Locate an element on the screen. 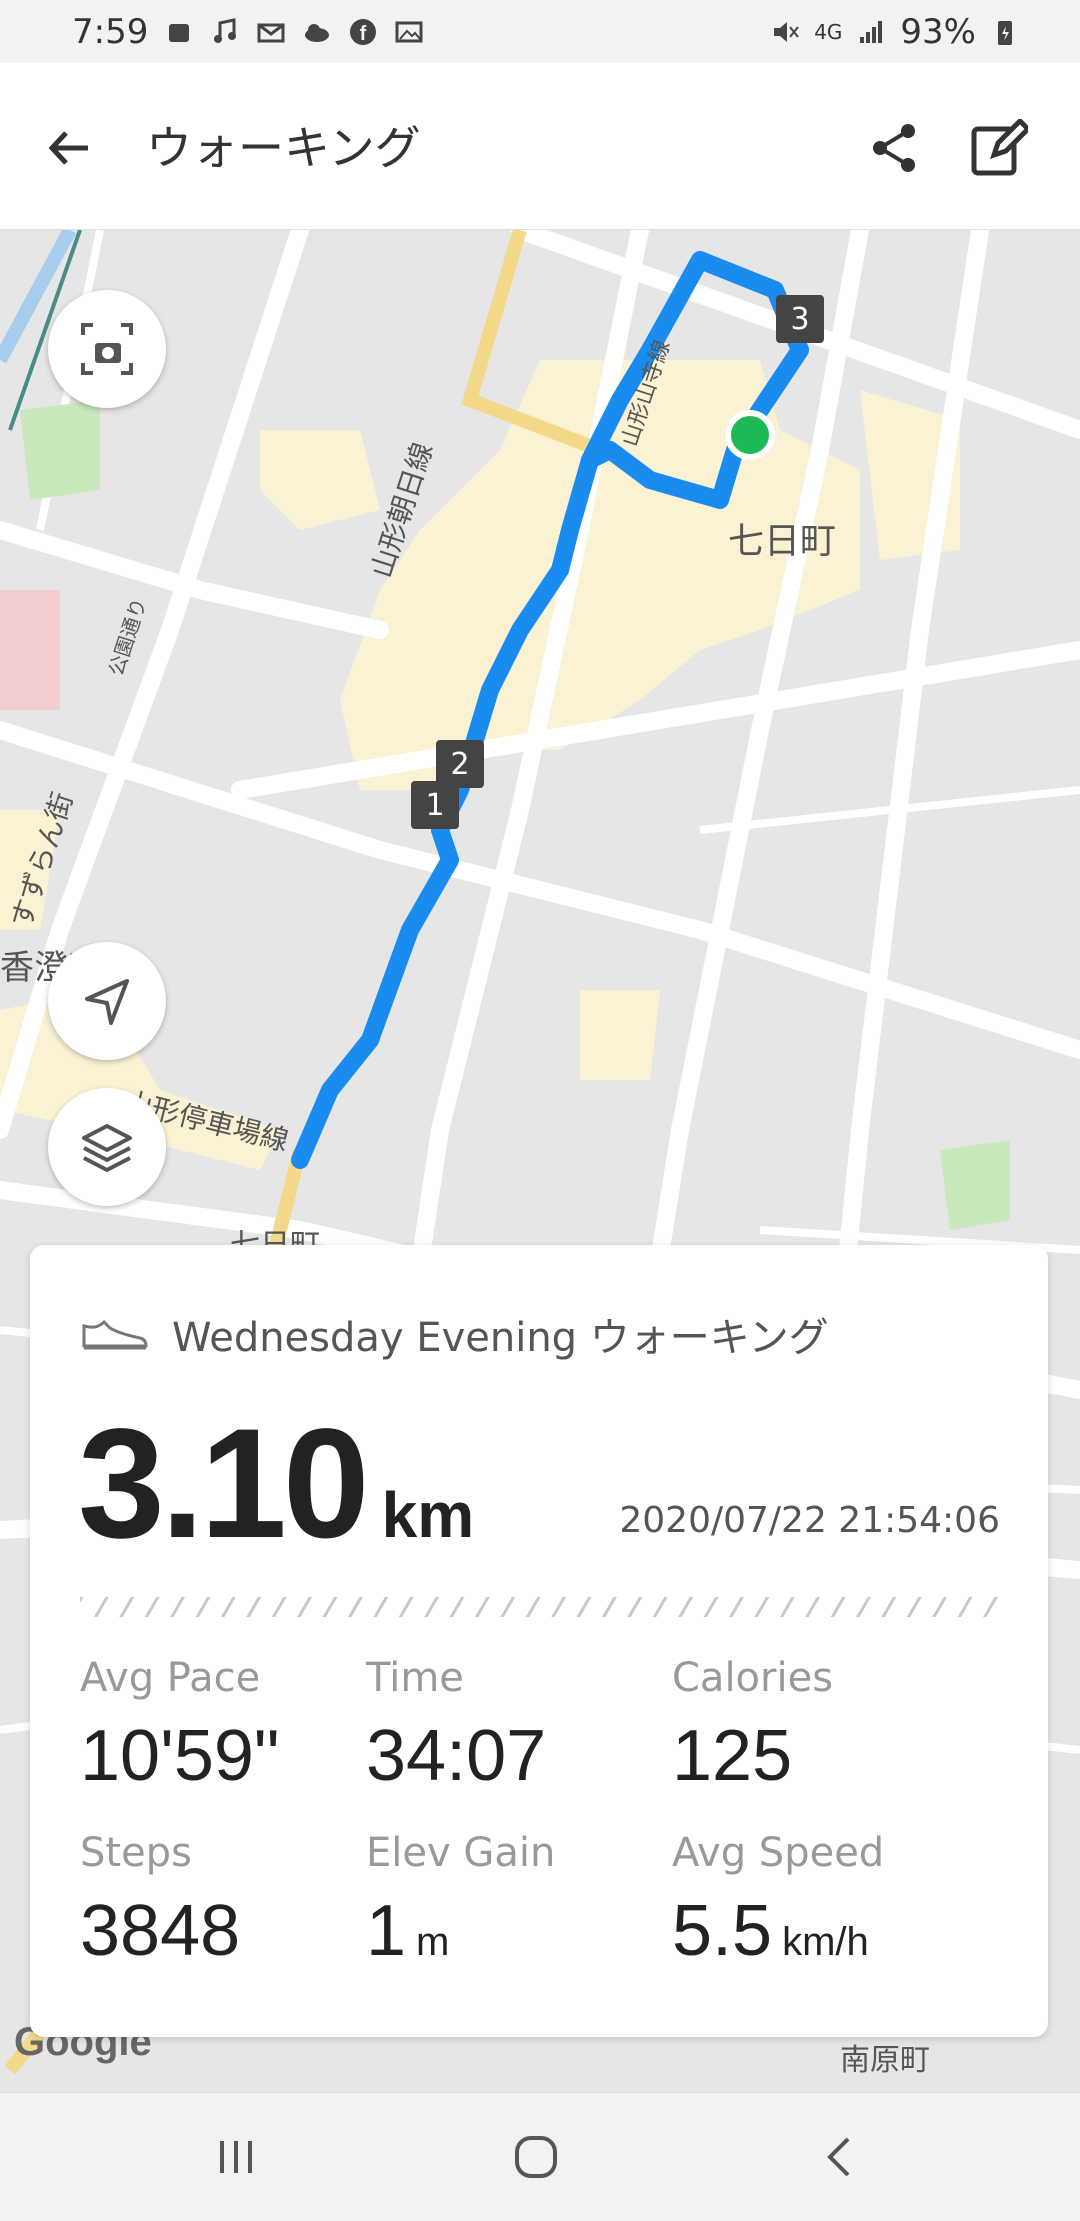 This screenshot has width=1080, height=2221. route-marker-1: 1 is located at coordinates (435, 805).